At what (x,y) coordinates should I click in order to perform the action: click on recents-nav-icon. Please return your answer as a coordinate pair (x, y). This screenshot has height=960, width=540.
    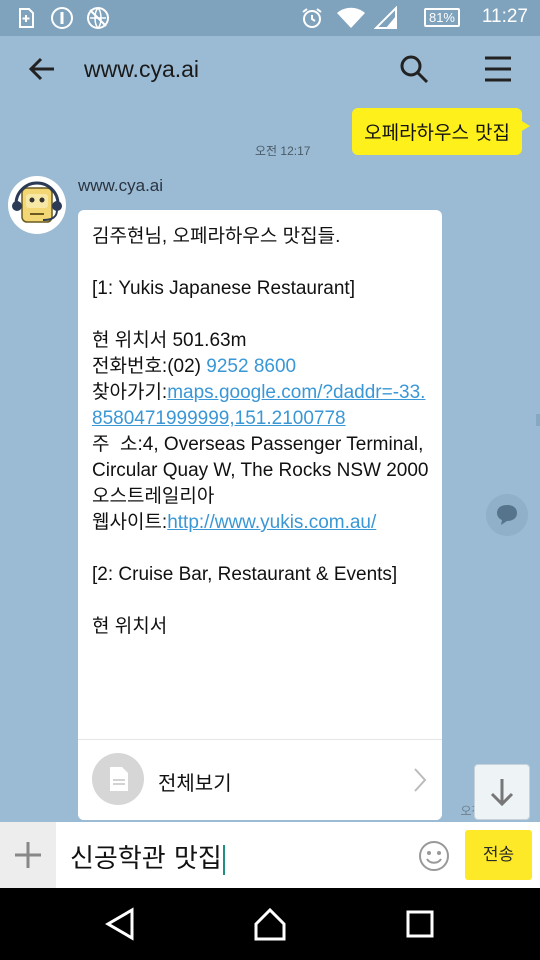
    Looking at the image, I should click on (420, 924).